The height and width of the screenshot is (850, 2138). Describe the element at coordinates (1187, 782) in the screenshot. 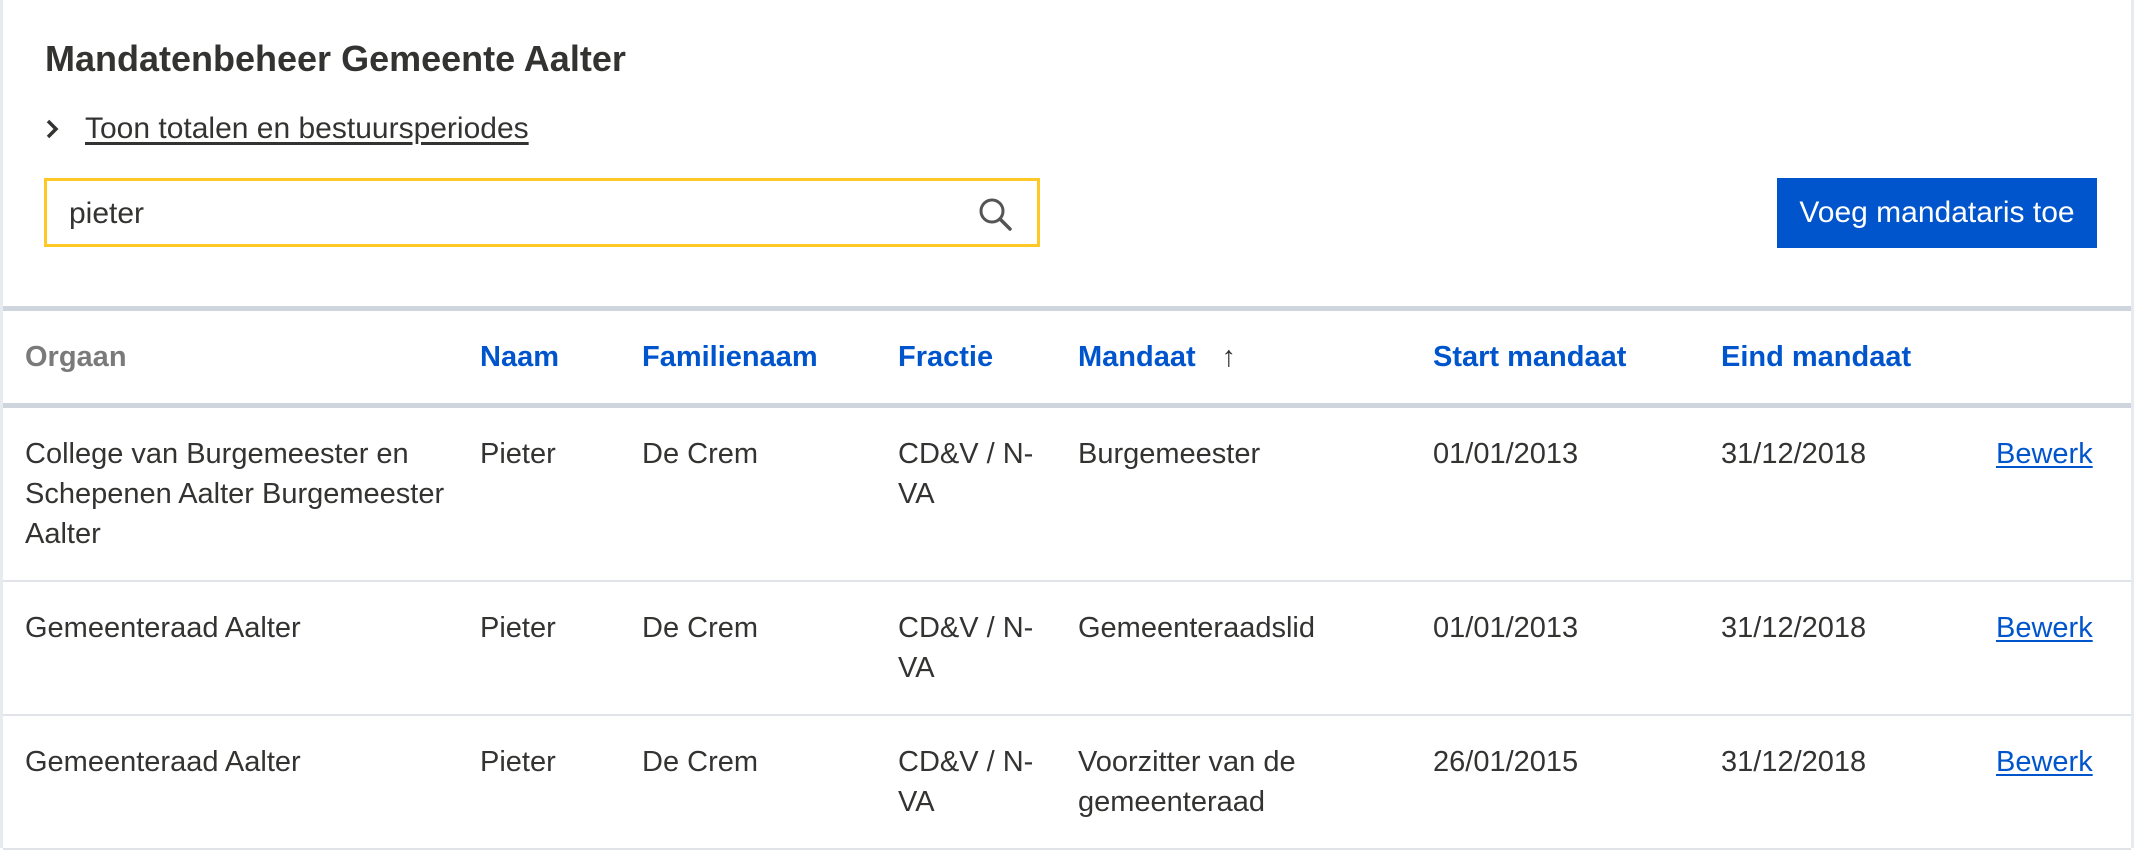

I see `cell-mandaat: Voorzitter van de gemeenteraad` at that location.